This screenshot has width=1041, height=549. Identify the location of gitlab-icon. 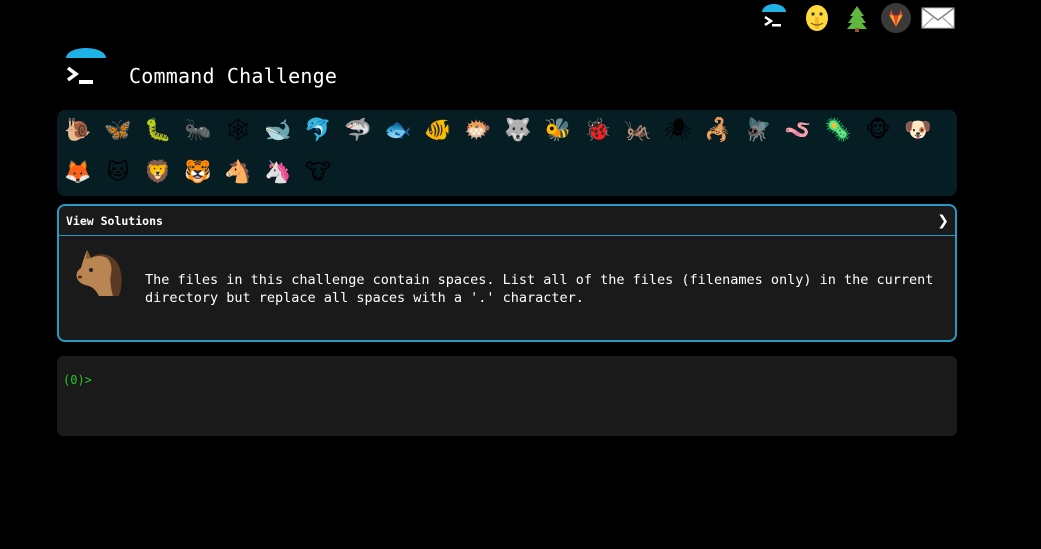
(896, 18).